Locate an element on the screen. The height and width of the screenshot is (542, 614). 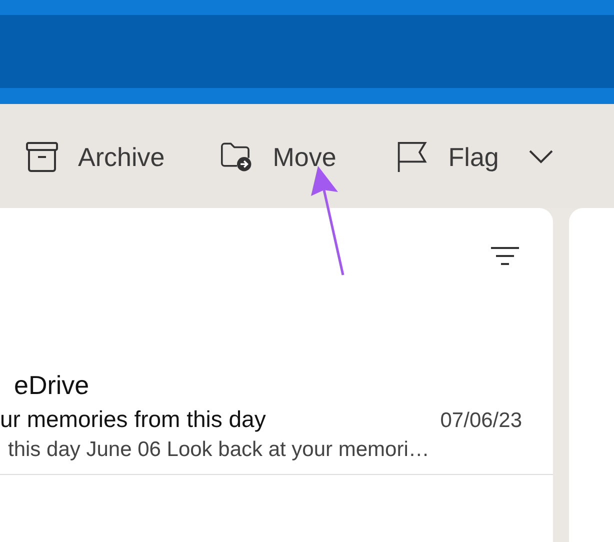
chevron-down-icon is located at coordinates (540, 157).